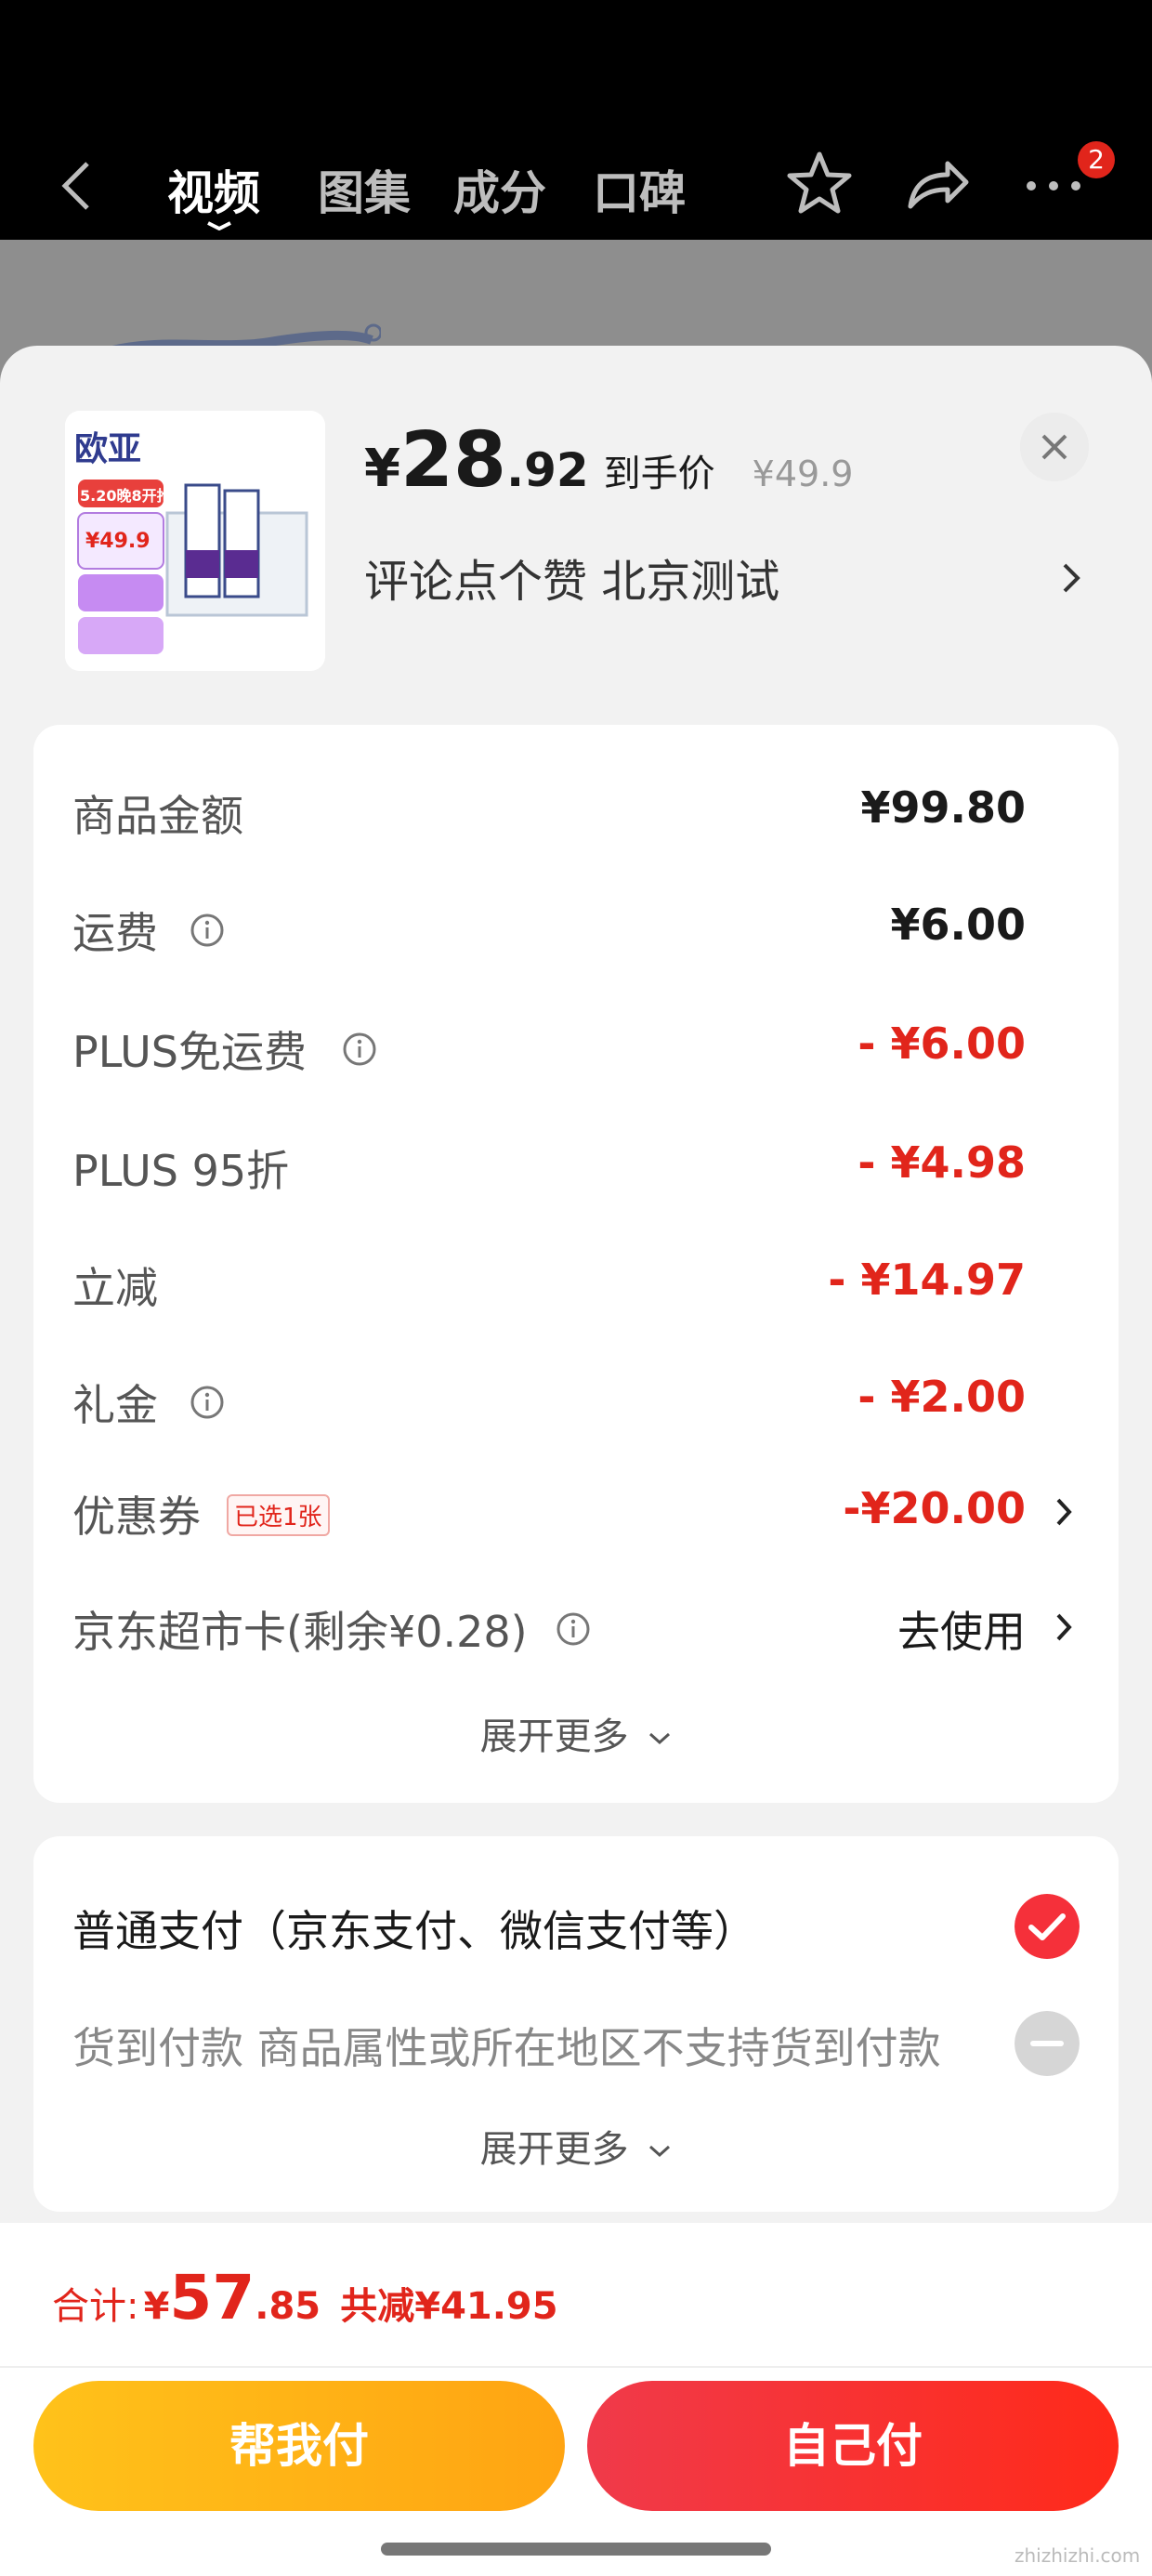  I want to click on cost-label: PLUS 95折, so click(181, 1171).